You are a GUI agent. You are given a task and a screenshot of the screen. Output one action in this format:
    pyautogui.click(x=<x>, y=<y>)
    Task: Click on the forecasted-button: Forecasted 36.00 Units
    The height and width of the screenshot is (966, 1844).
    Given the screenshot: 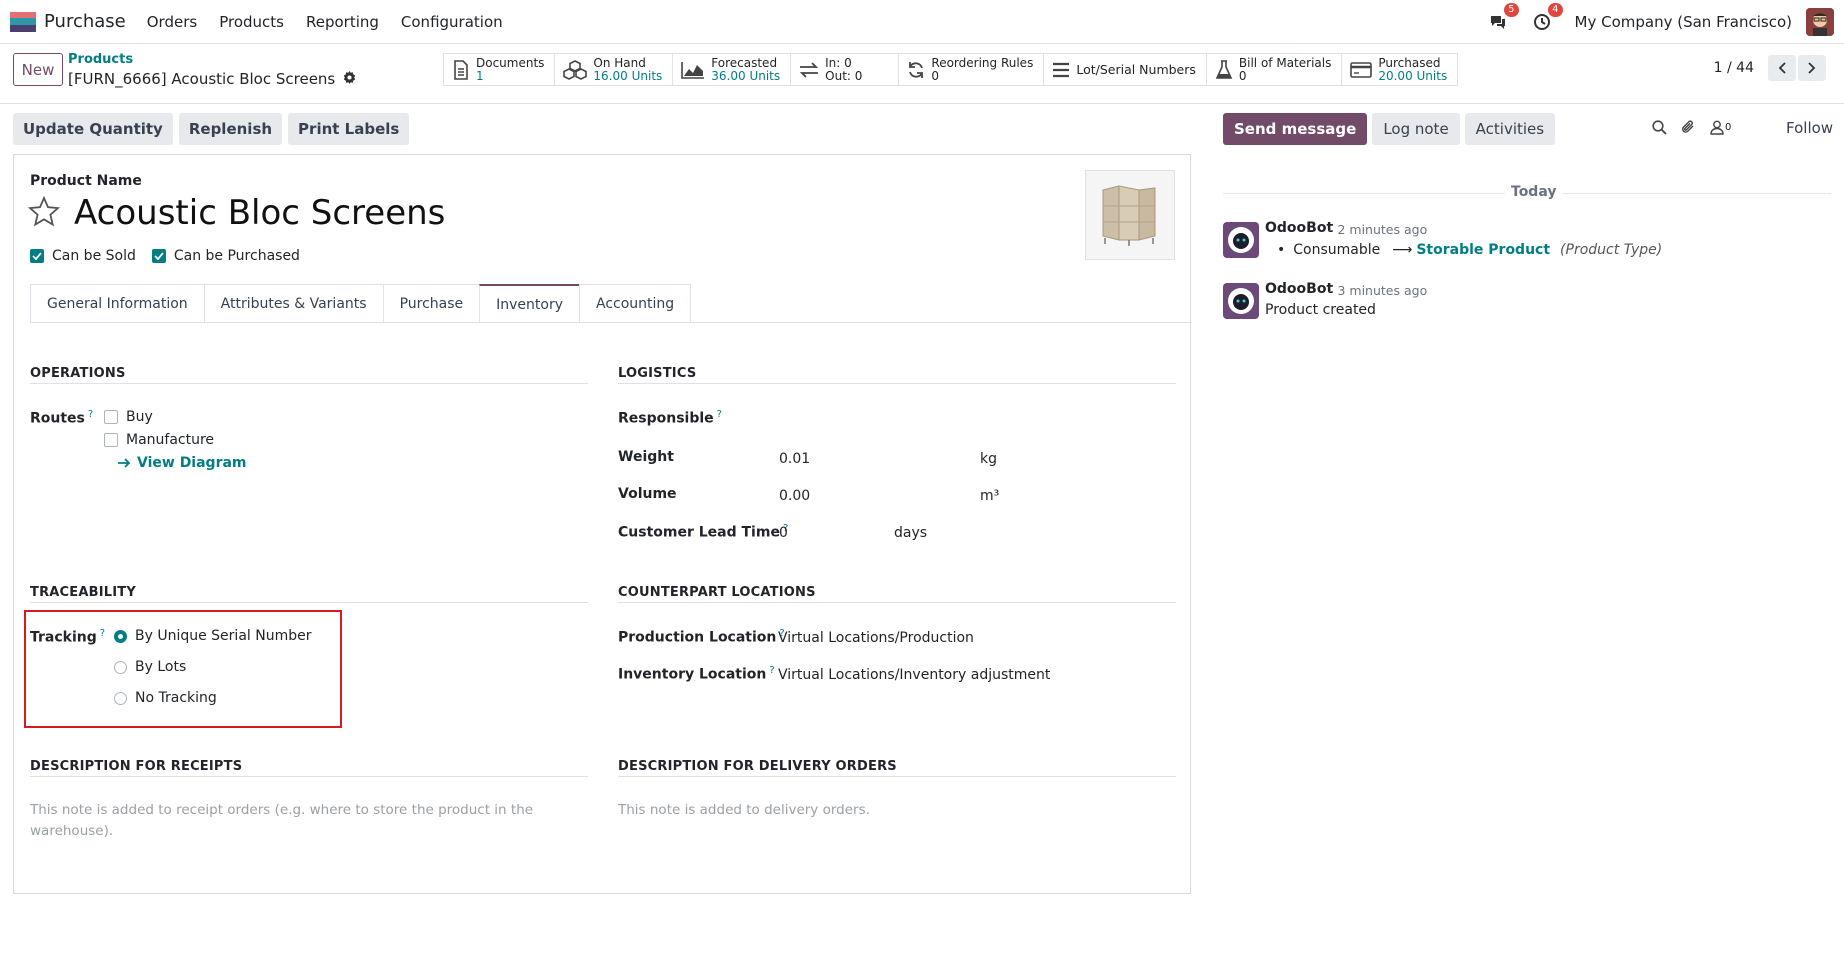 What is the action you would take?
    pyautogui.click(x=732, y=69)
    